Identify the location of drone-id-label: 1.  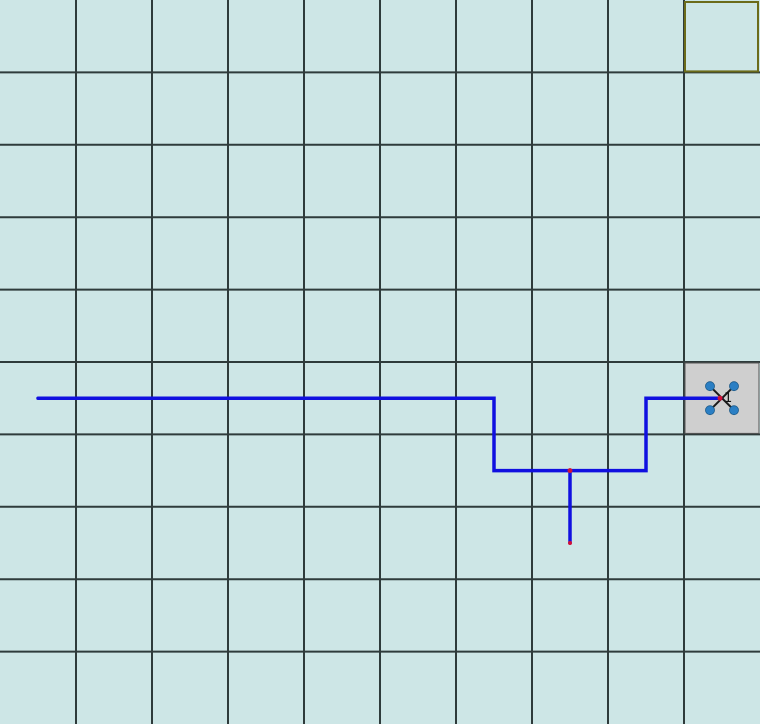
(728, 398).